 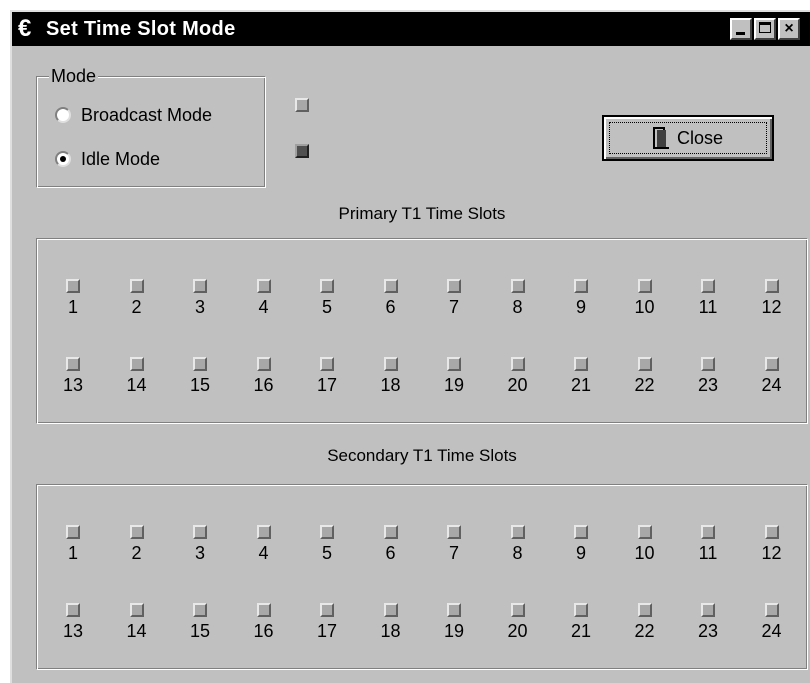 I want to click on minimize-button, so click(x=741, y=29).